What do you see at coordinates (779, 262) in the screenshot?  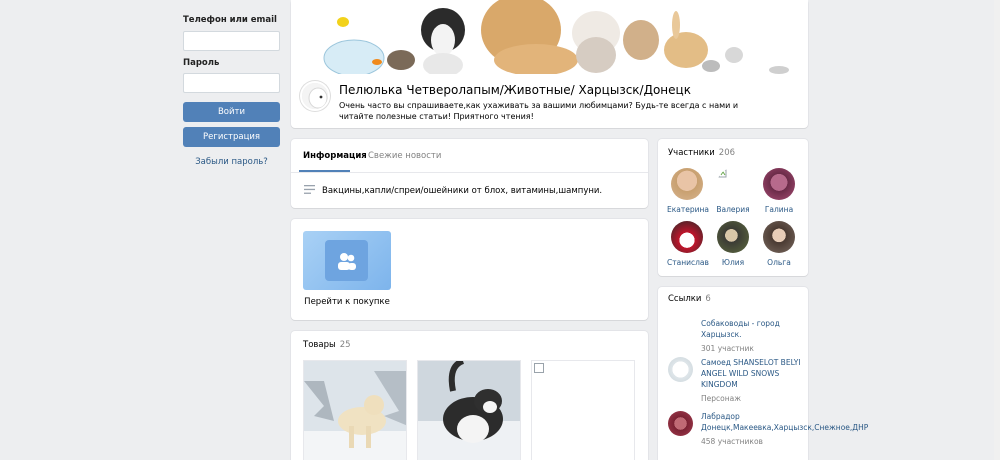 I see `member-name: Ольга` at bounding box center [779, 262].